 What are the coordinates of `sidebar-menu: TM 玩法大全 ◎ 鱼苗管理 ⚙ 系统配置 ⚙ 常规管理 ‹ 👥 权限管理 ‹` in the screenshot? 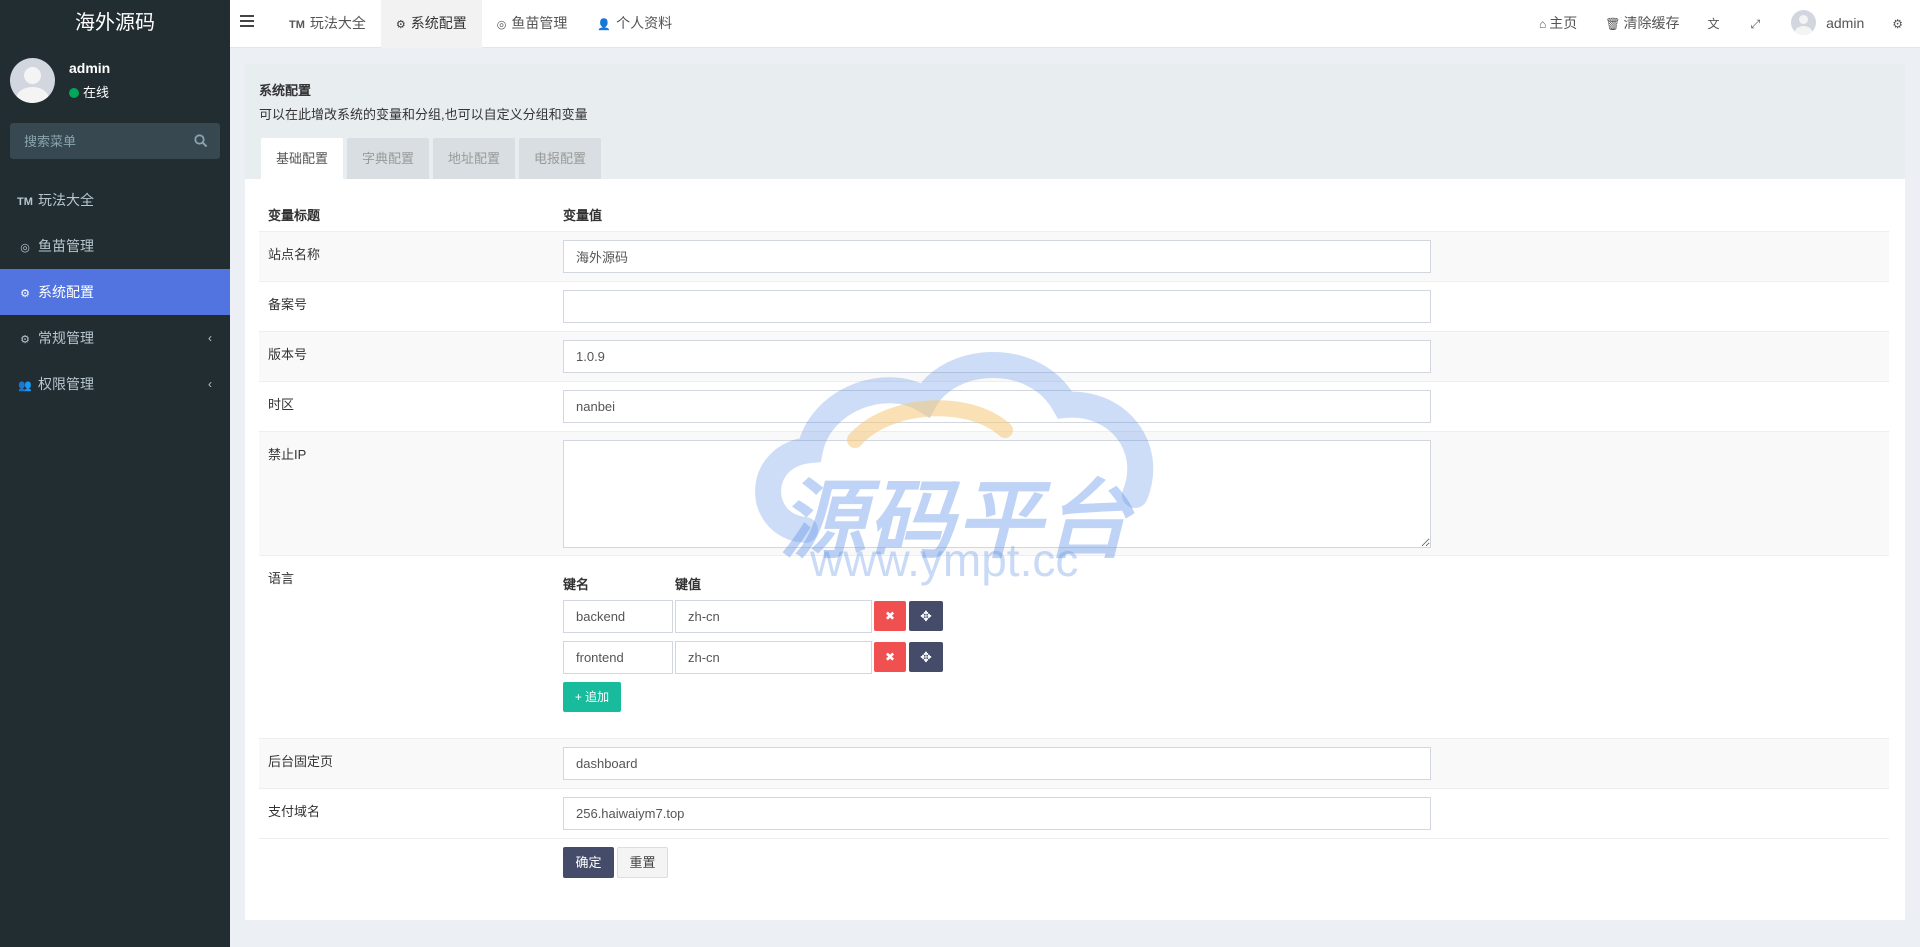 It's located at (115, 292).